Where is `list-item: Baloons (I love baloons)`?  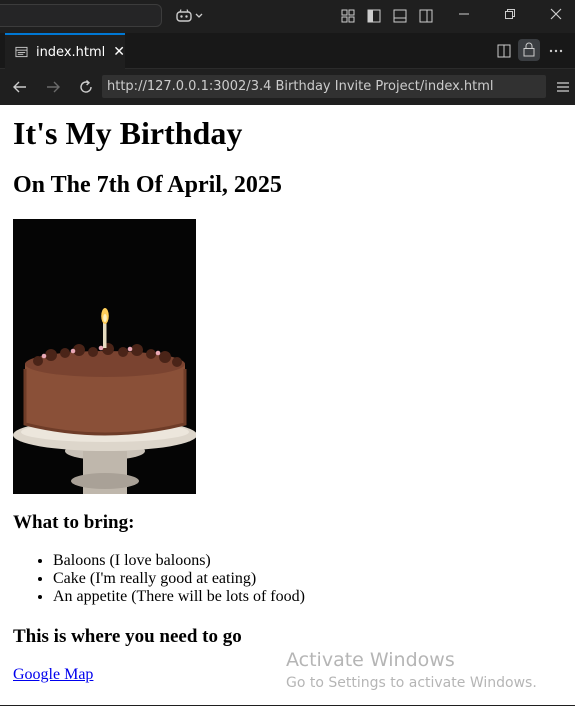
list-item: Baloons (I love baloons) is located at coordinates (179, 561).